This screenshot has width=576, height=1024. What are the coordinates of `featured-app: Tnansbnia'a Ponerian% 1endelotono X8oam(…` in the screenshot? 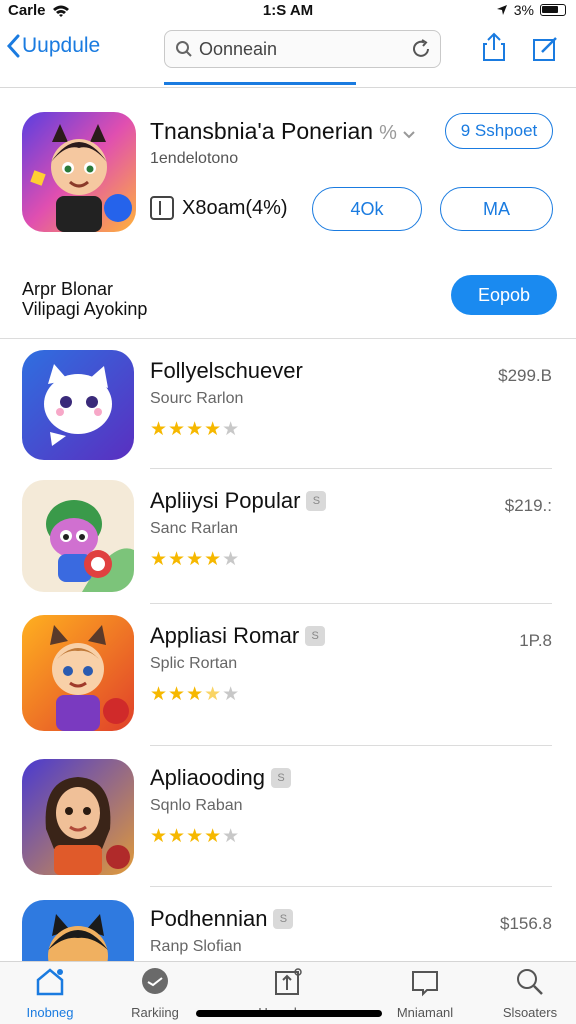 It's located at (288, 175).